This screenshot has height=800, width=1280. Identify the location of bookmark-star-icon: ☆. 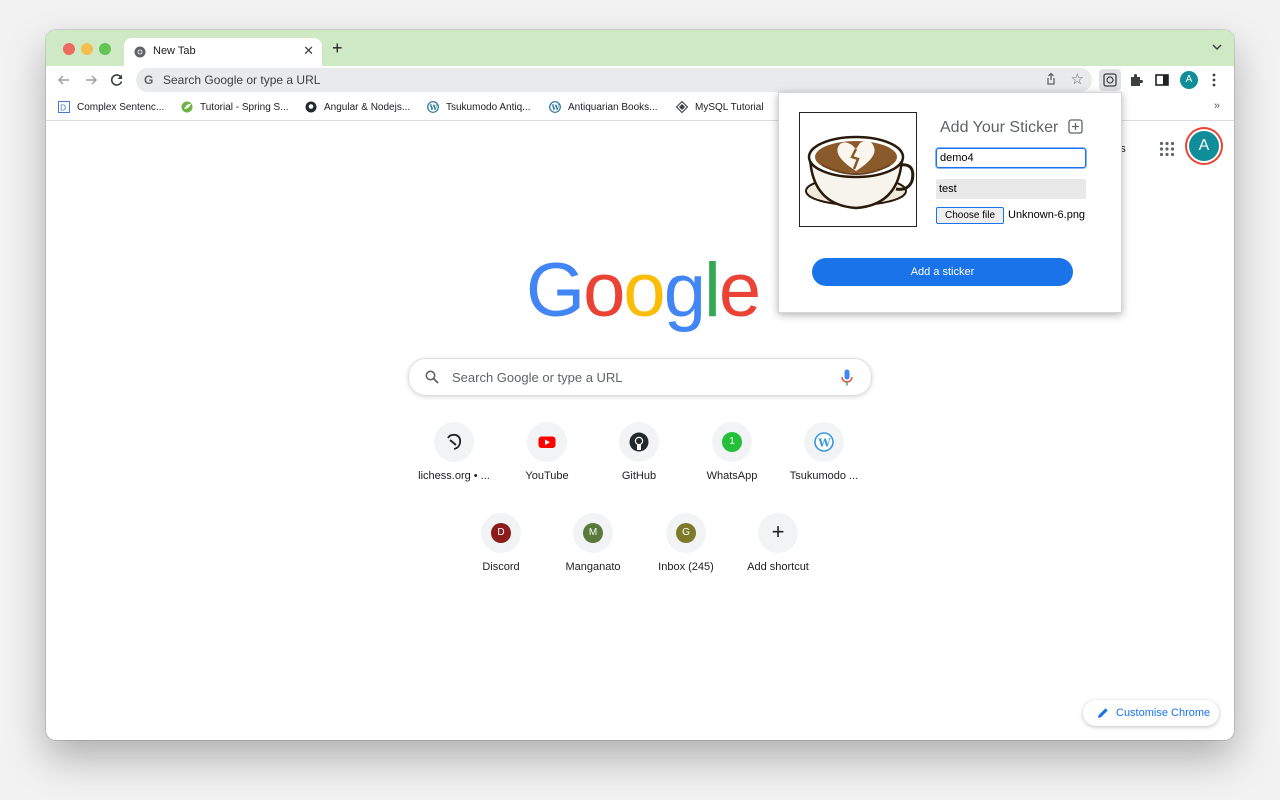
(1077, 79).